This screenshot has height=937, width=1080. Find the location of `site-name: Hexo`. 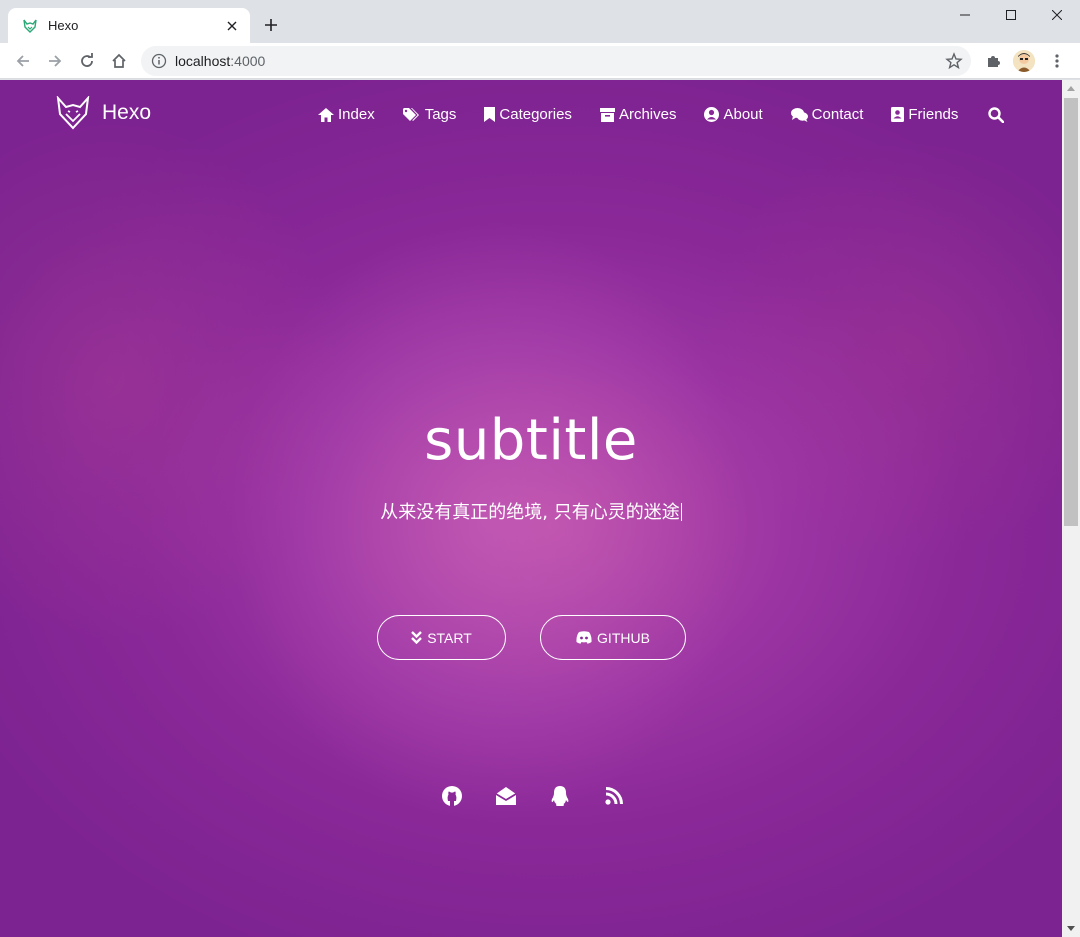

site-name: Hexo is located at coordinates (127, 112).